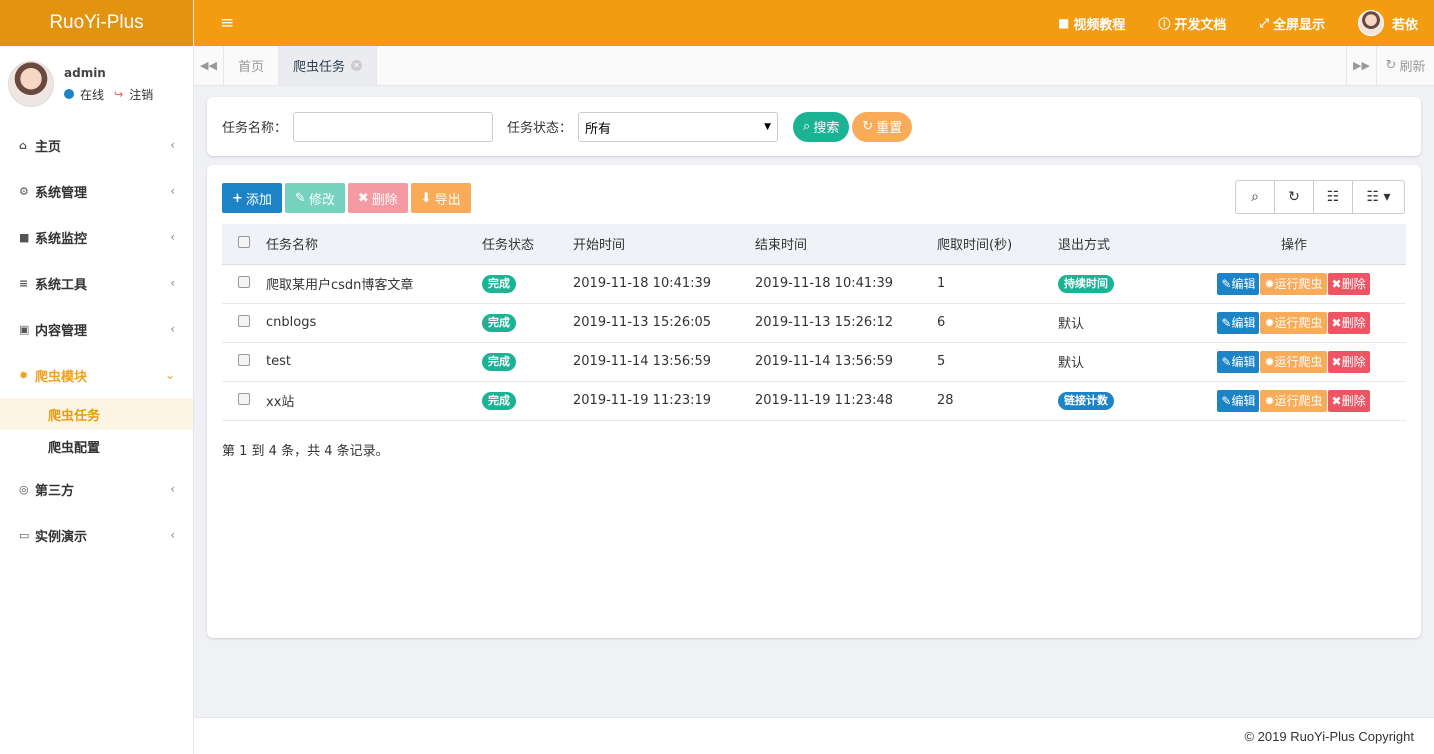  I want to click on home-icon: ⌂, so click(23, 145).